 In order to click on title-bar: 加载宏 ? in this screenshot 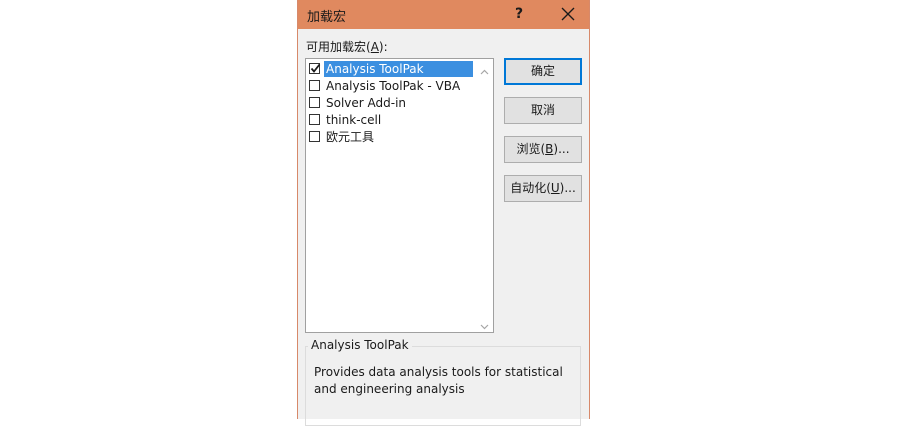, I will do `click(443, 14)`.